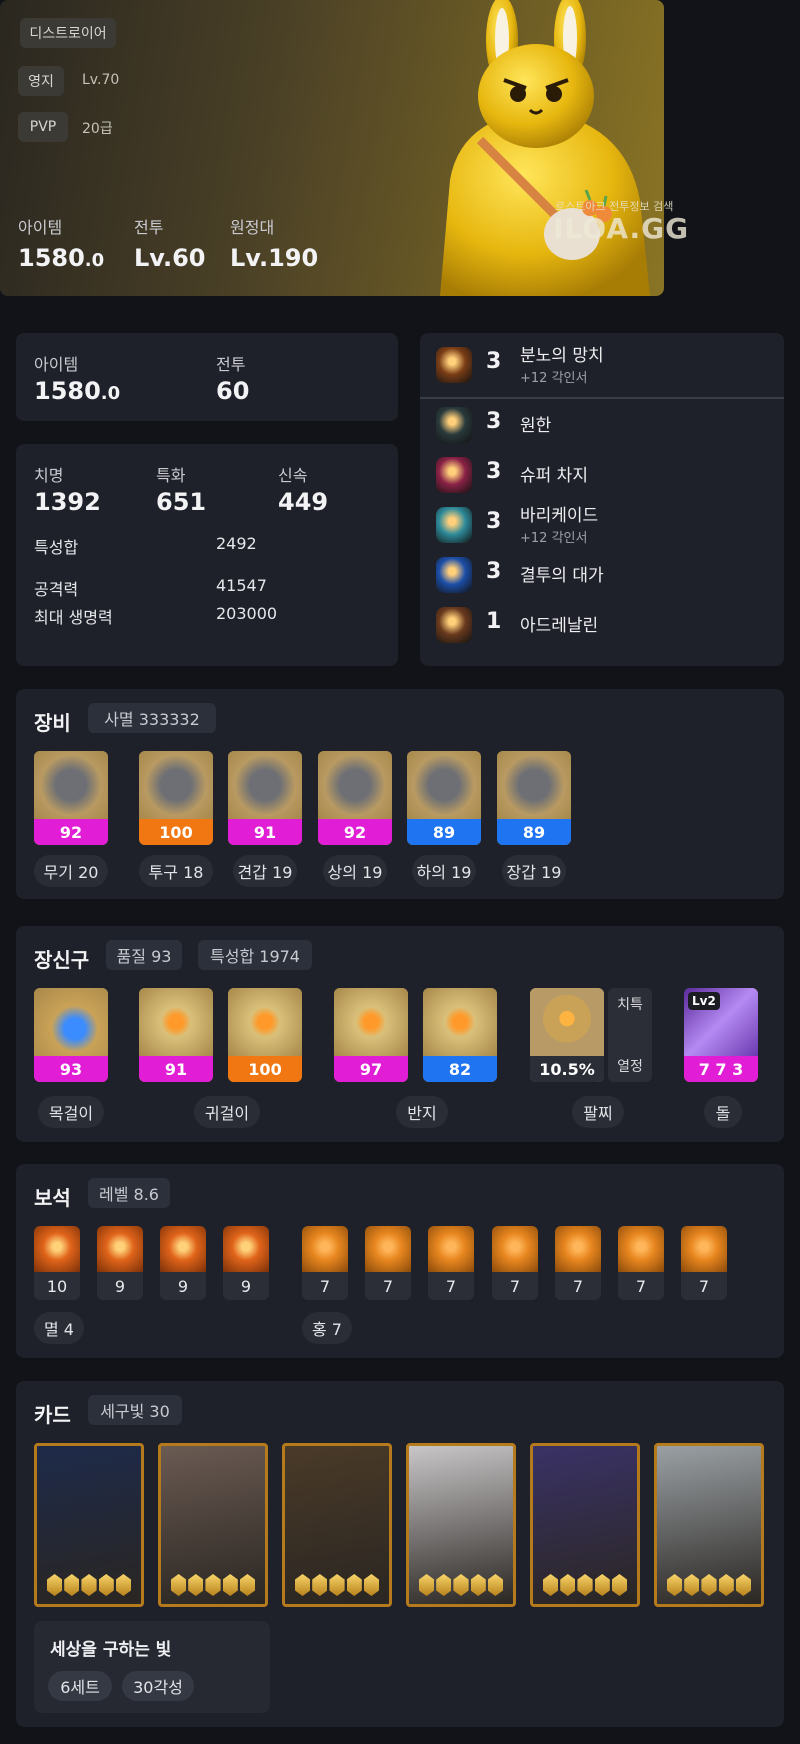  What do you see at coordinates (176, 1035) in the screenshot?
I see `accessory-slot: 91` at bounding box center [176, 1035].